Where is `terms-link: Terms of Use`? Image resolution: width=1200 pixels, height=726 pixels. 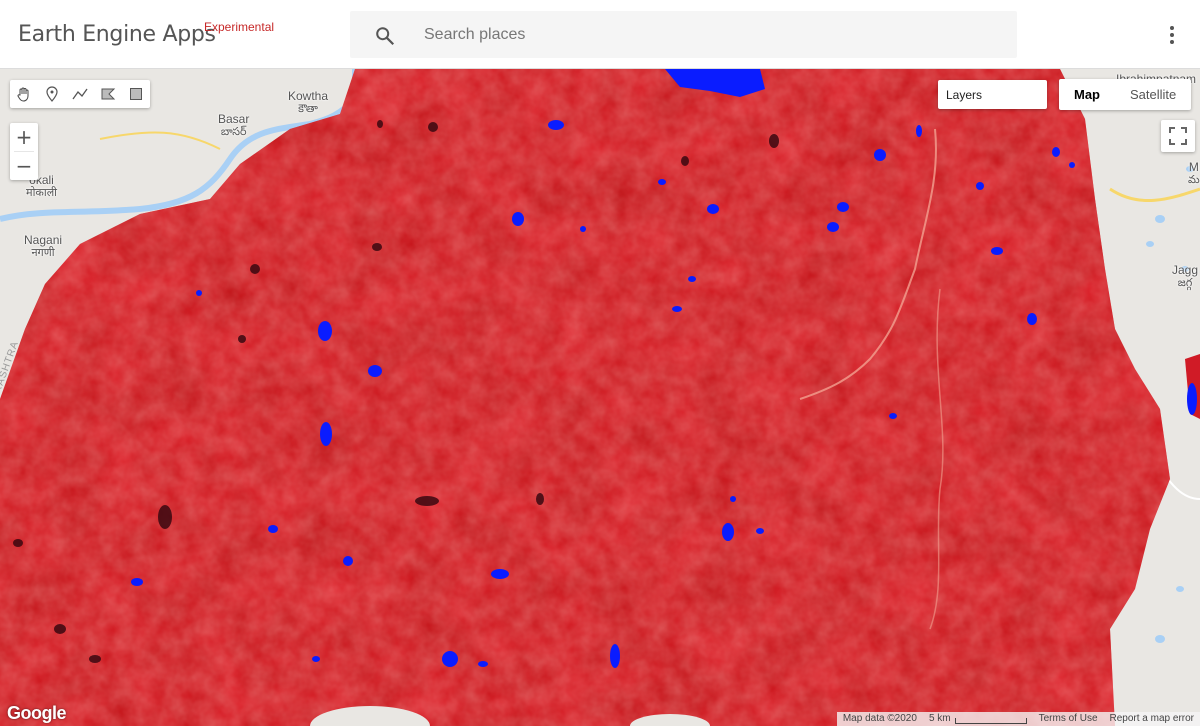
terms-link: Terms of Use is located at coordinates (1068, 719).